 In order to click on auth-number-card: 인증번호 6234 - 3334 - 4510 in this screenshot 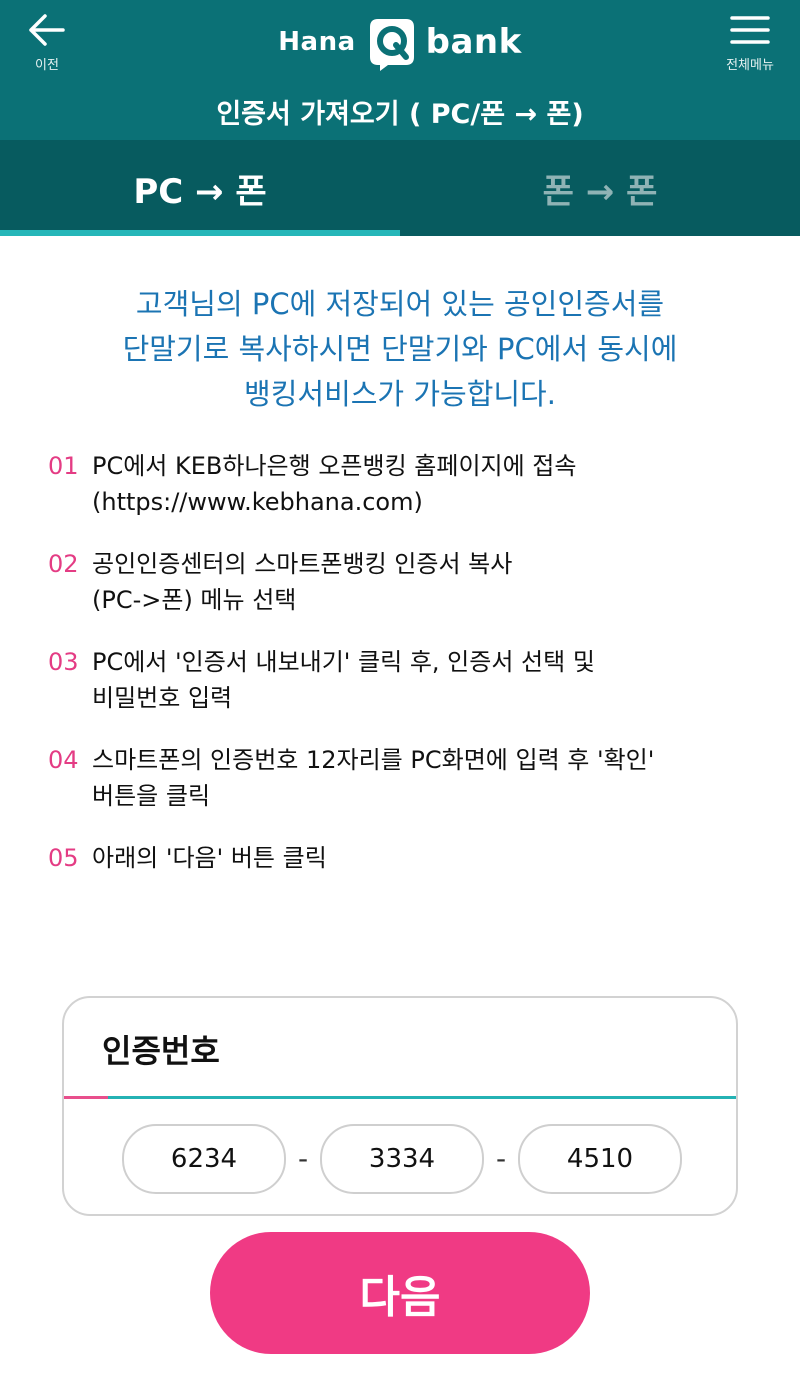, I will do `click(400, 1106)`.